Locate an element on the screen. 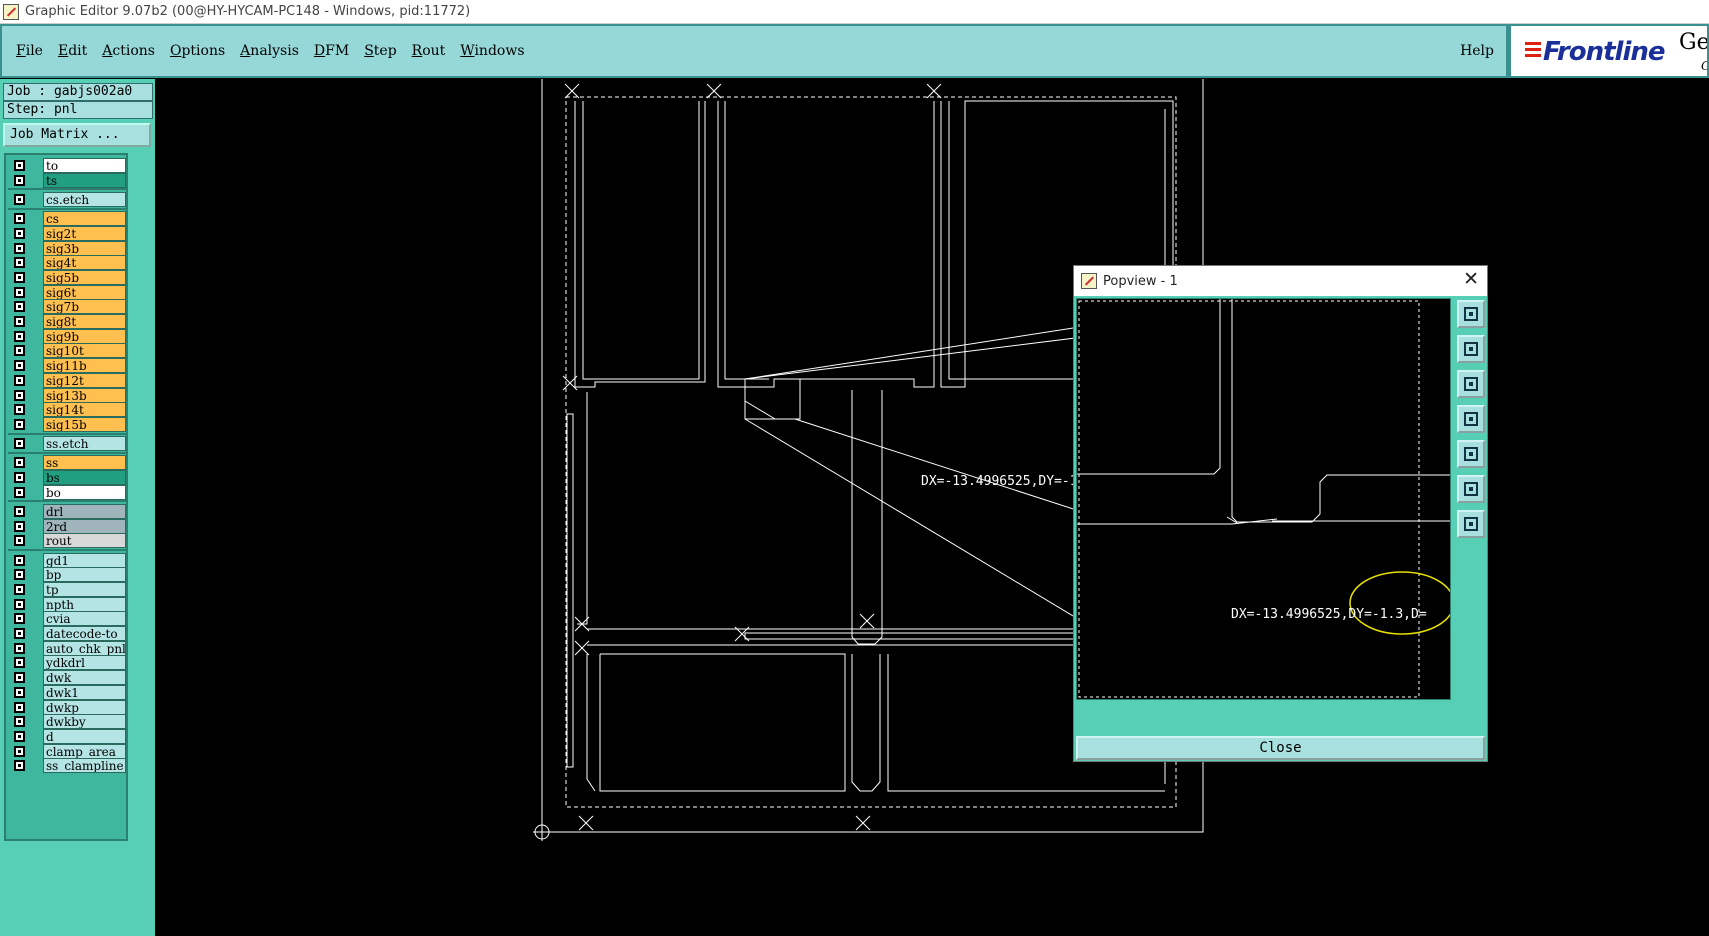 Image resolution: width=1709 pixels, height=936 pixels. layer-row-cvia: cvia is located at coordinates (67, 619).